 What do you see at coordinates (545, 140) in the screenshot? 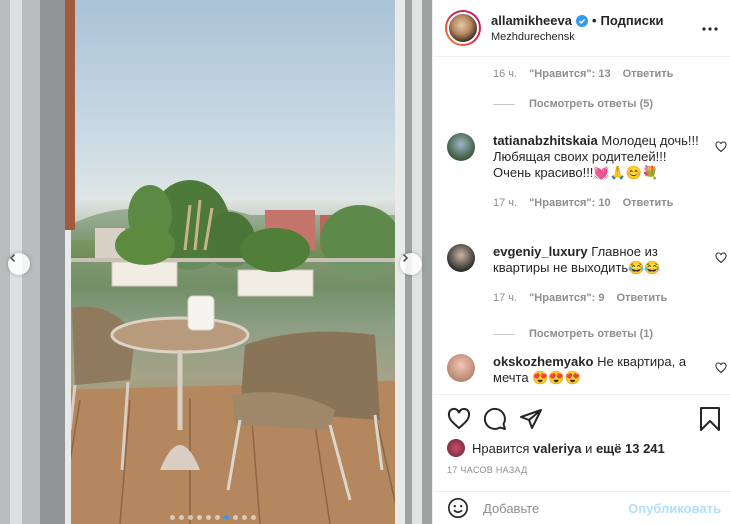
I see `commenter-username: tatianabzhitskaia` at bounding box center [545, 140].